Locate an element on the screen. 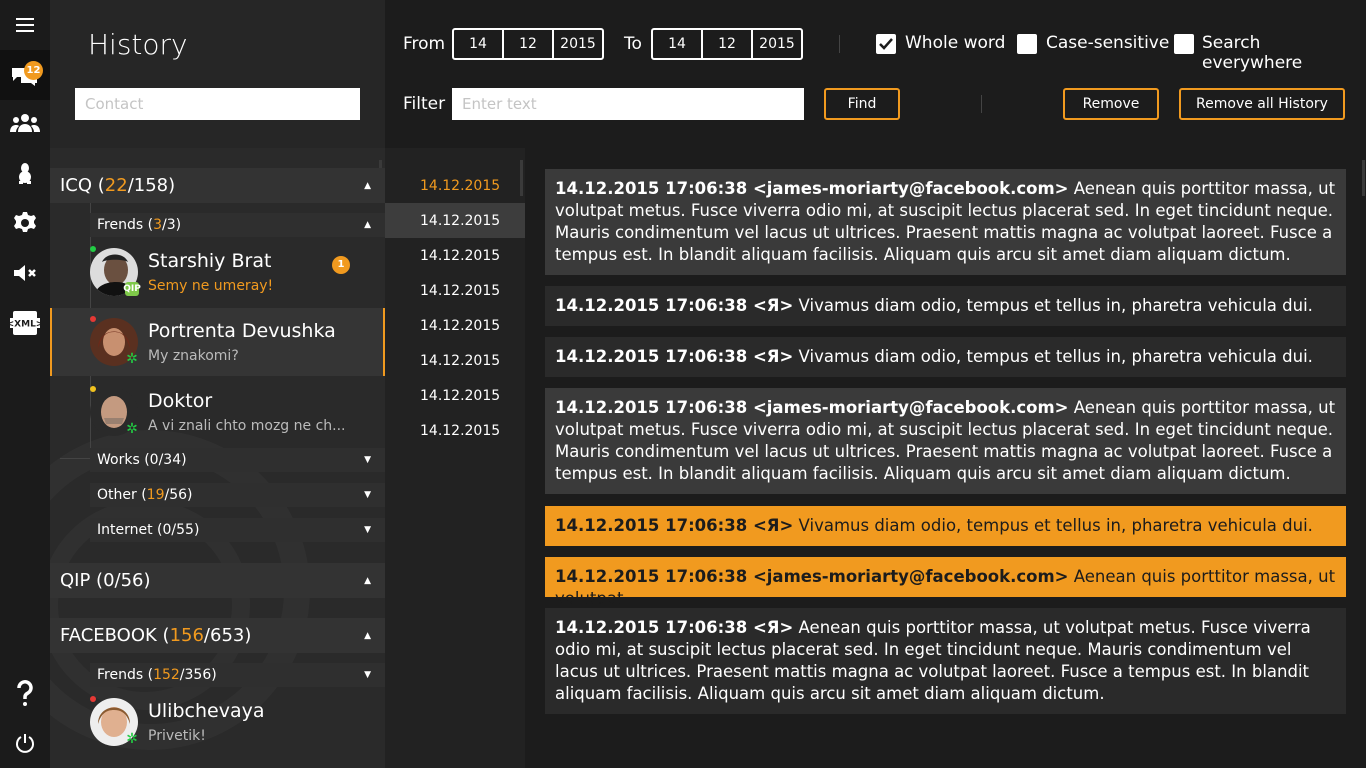  filter-input is located at coordinates (628, 104).